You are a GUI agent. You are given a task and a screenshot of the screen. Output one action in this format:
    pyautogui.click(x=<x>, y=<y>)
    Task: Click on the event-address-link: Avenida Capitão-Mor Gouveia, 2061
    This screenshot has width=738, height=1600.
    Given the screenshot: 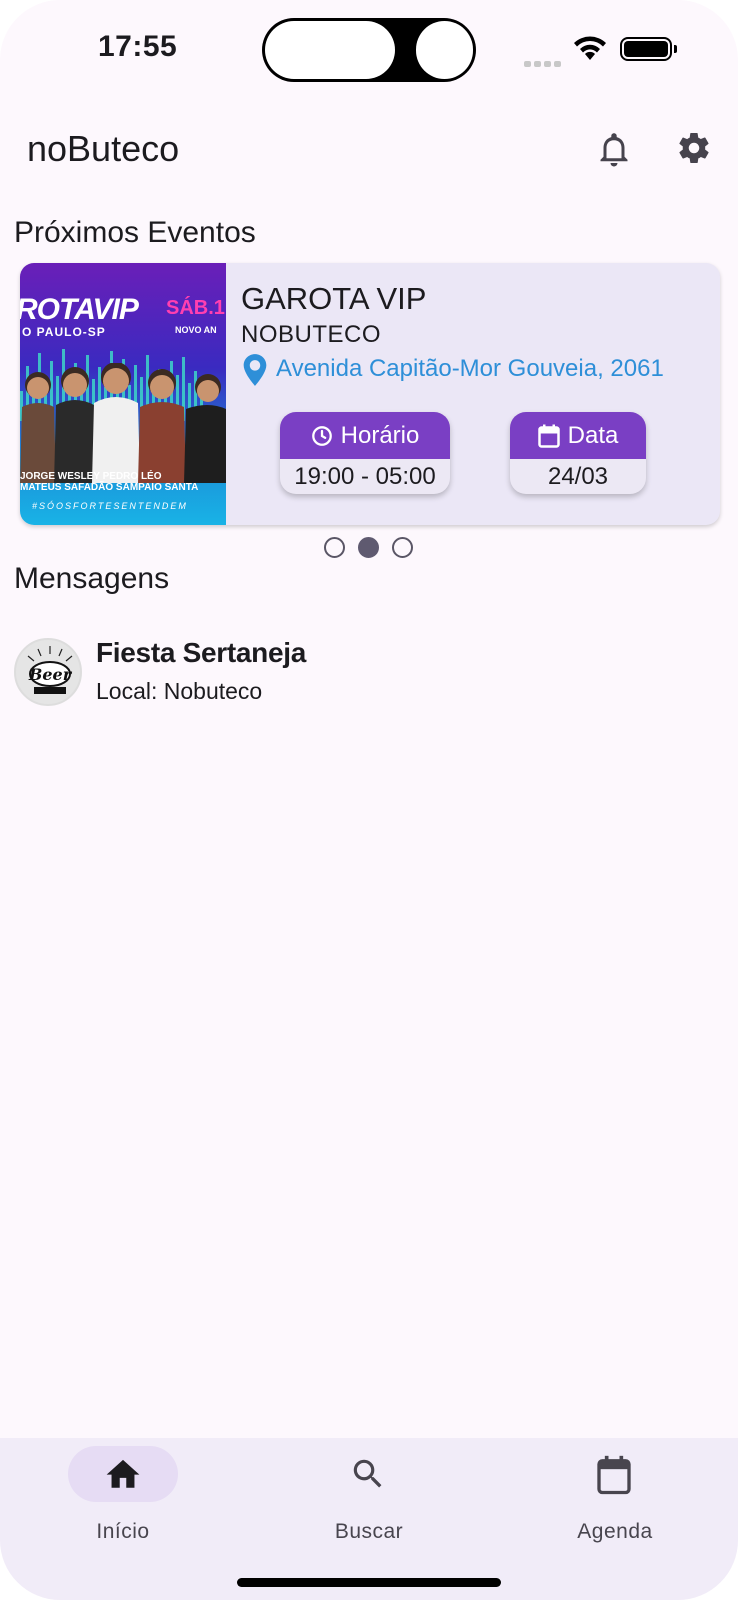 What is the action you would take?
    pyautogui.click(x=470, y=369)
    